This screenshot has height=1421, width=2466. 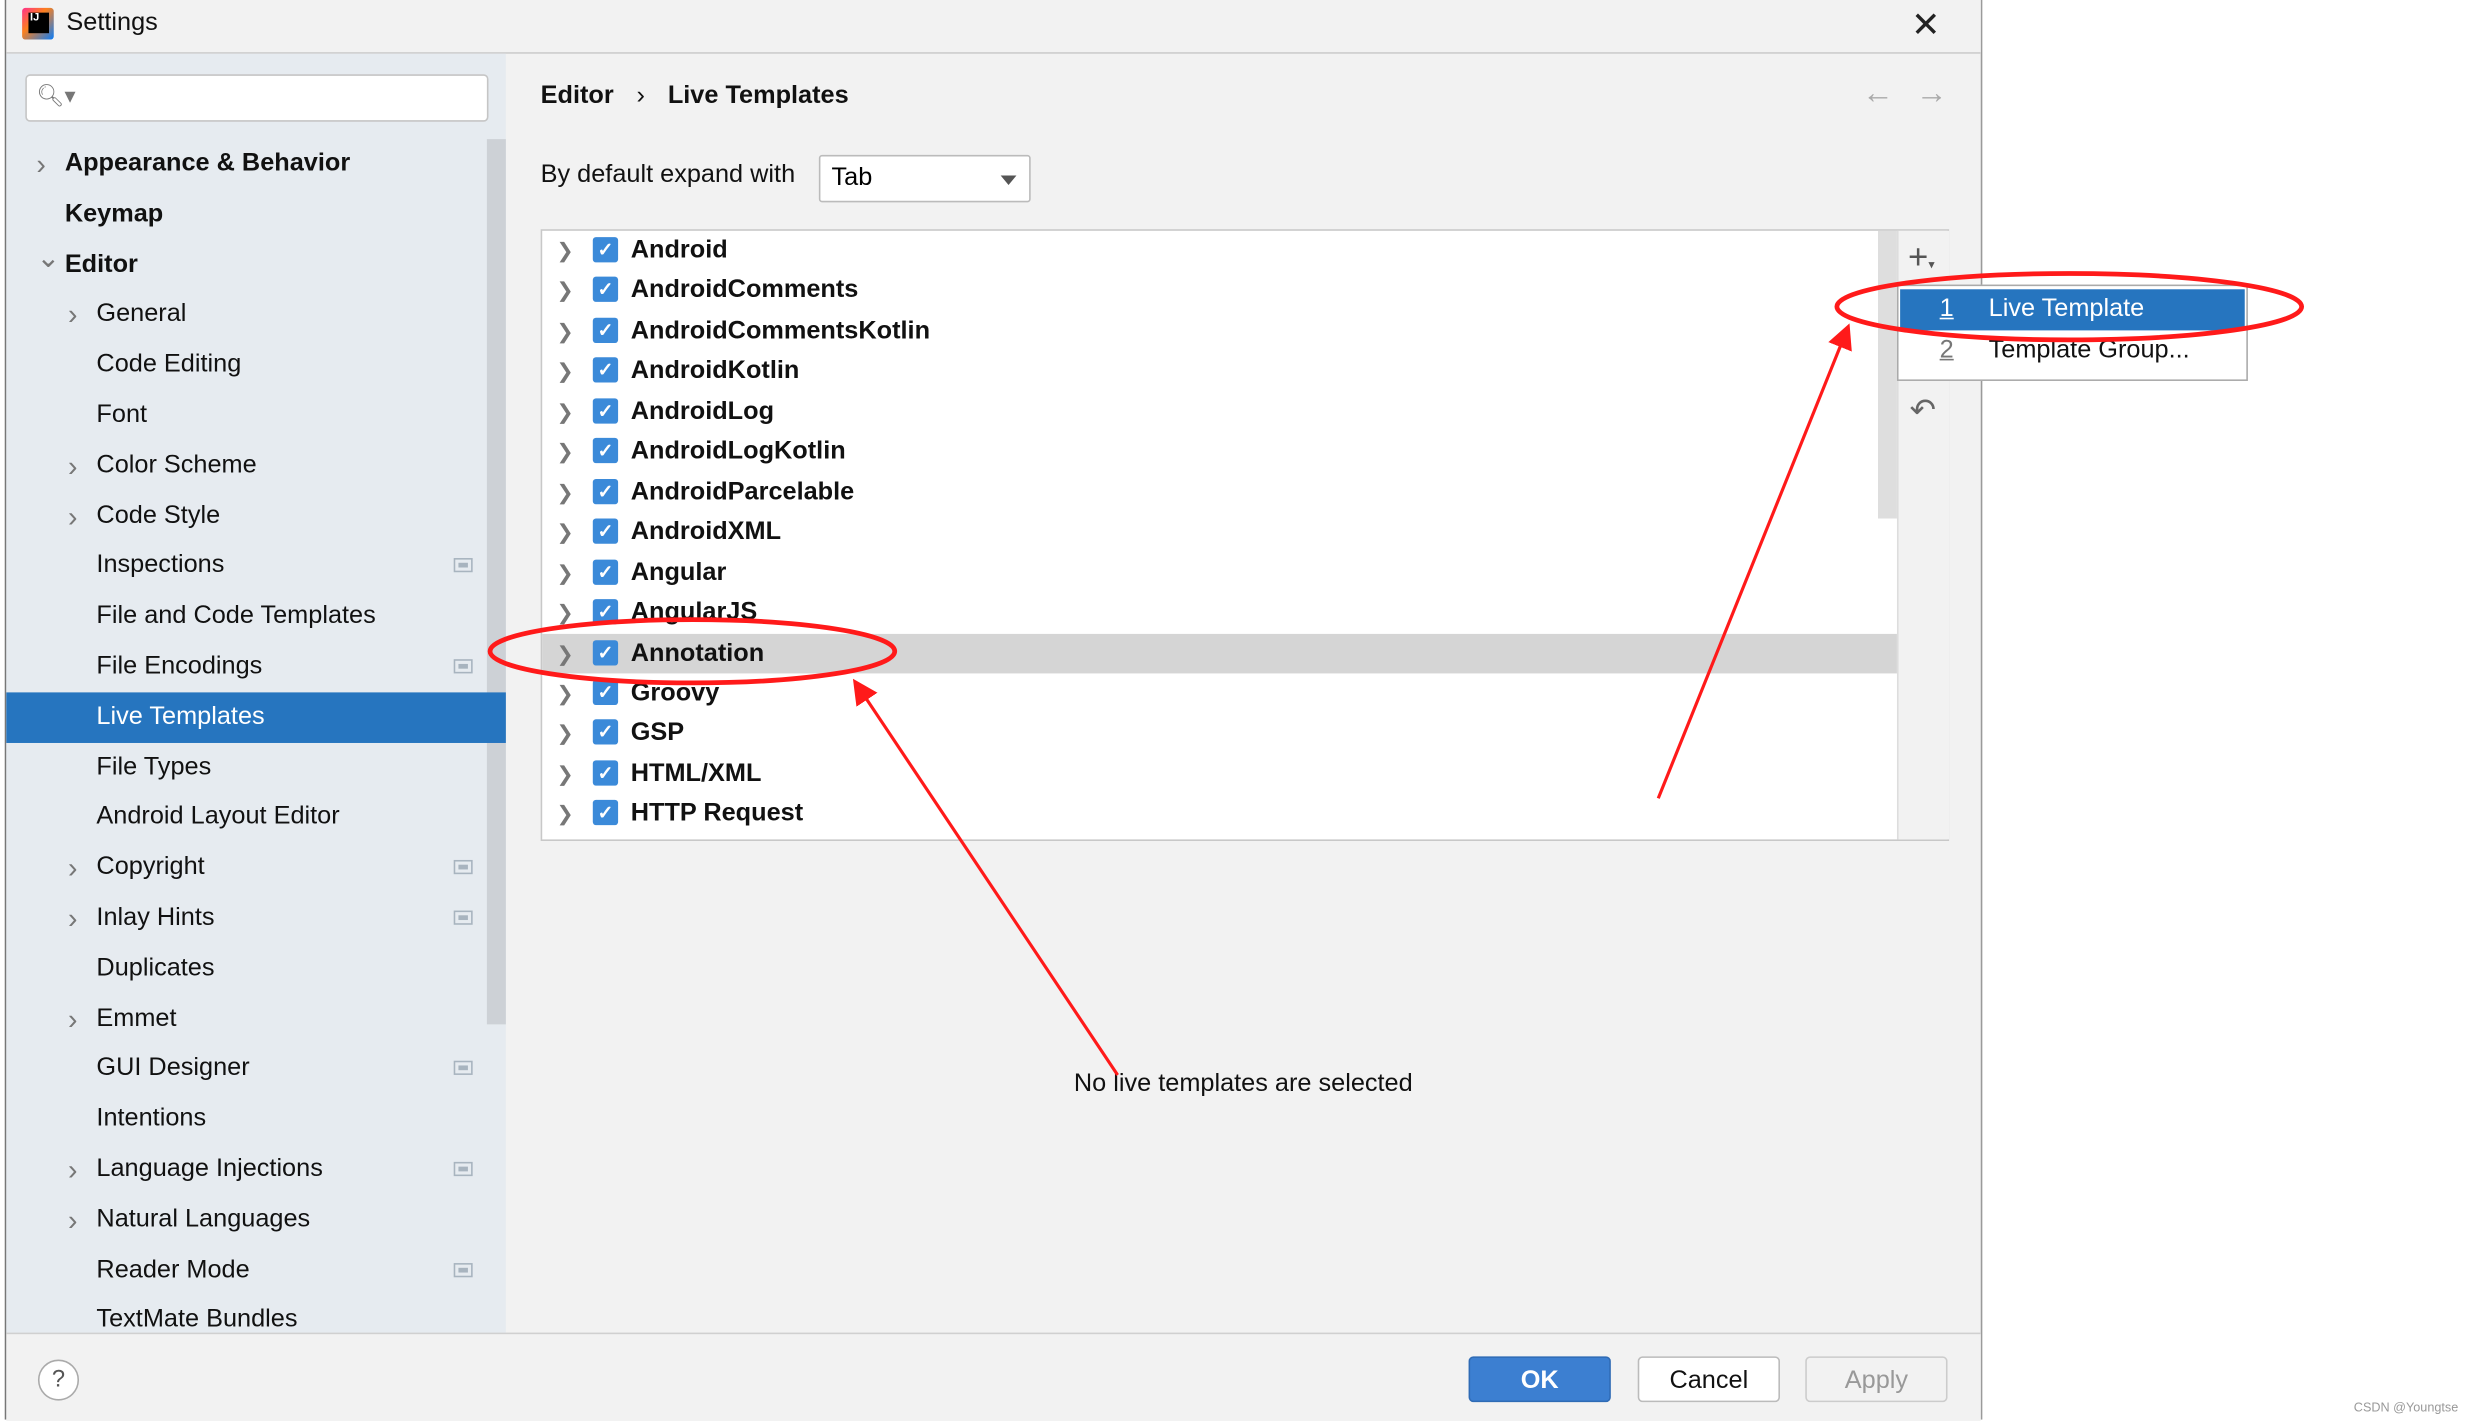 I want to click on annotation-arrow-right, so click(x=1754, y=561).